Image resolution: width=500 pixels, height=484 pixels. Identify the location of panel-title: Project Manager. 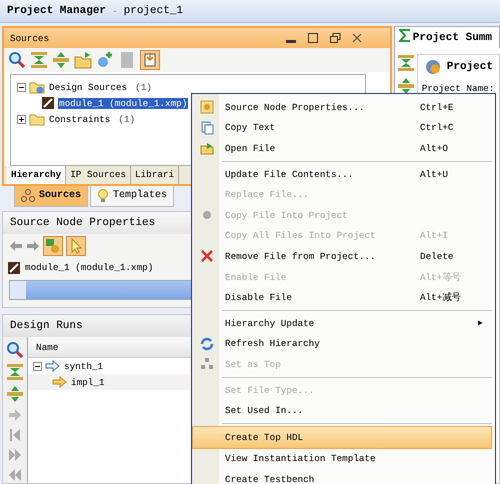
(56, 11).